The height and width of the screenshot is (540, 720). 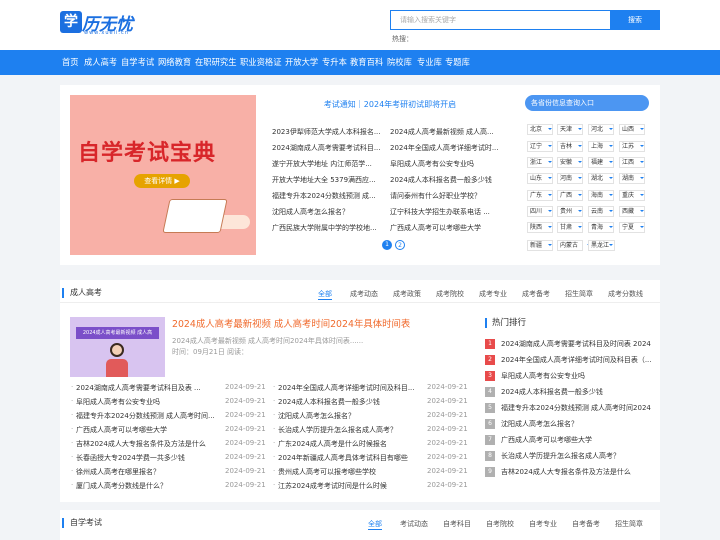 I want to click on rank-link: 长治成人学历提升怎么报名成人高考？, so click(x=576, y=456).